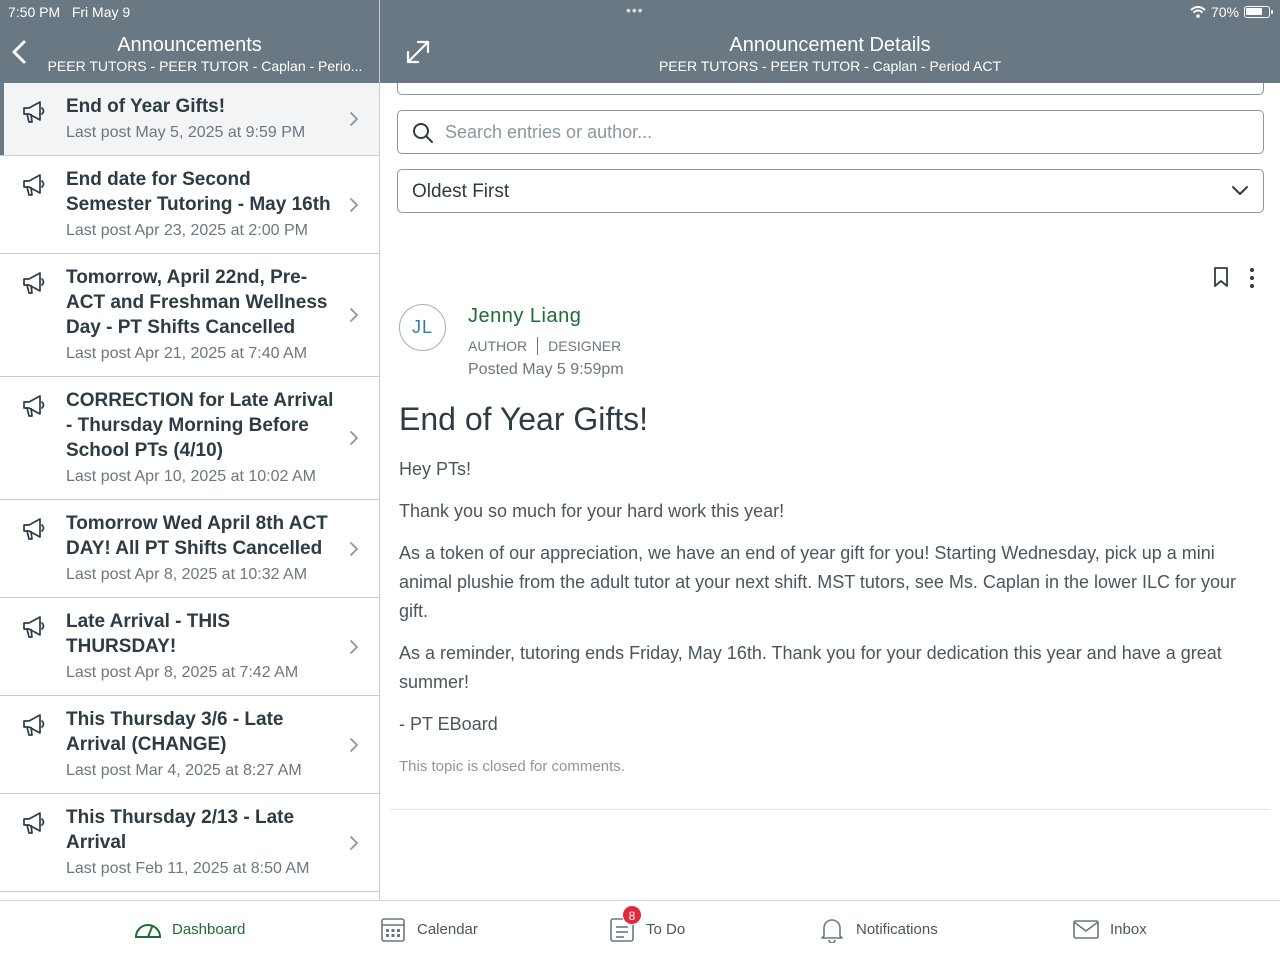 The height and width of the screenshot is (960, 1280). What do you see at coordinates (544, 346) in the screenshot?
I see `author-roles: AUTHOR DESIGNER` at bounding box center [544, 346].